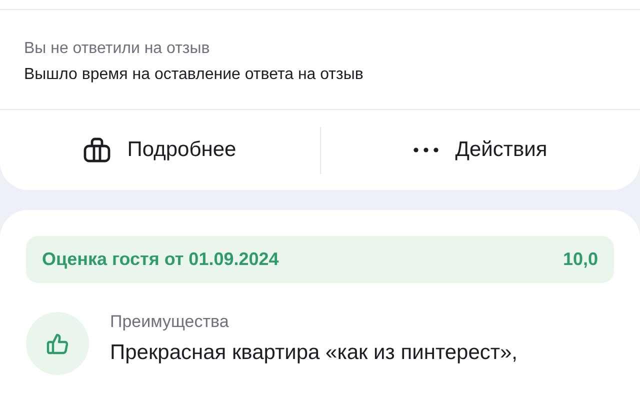  What do you see at coordinates (480, 150) in the screenshot?
I see `actions-button: Действия` at bounding box center [480, 150].